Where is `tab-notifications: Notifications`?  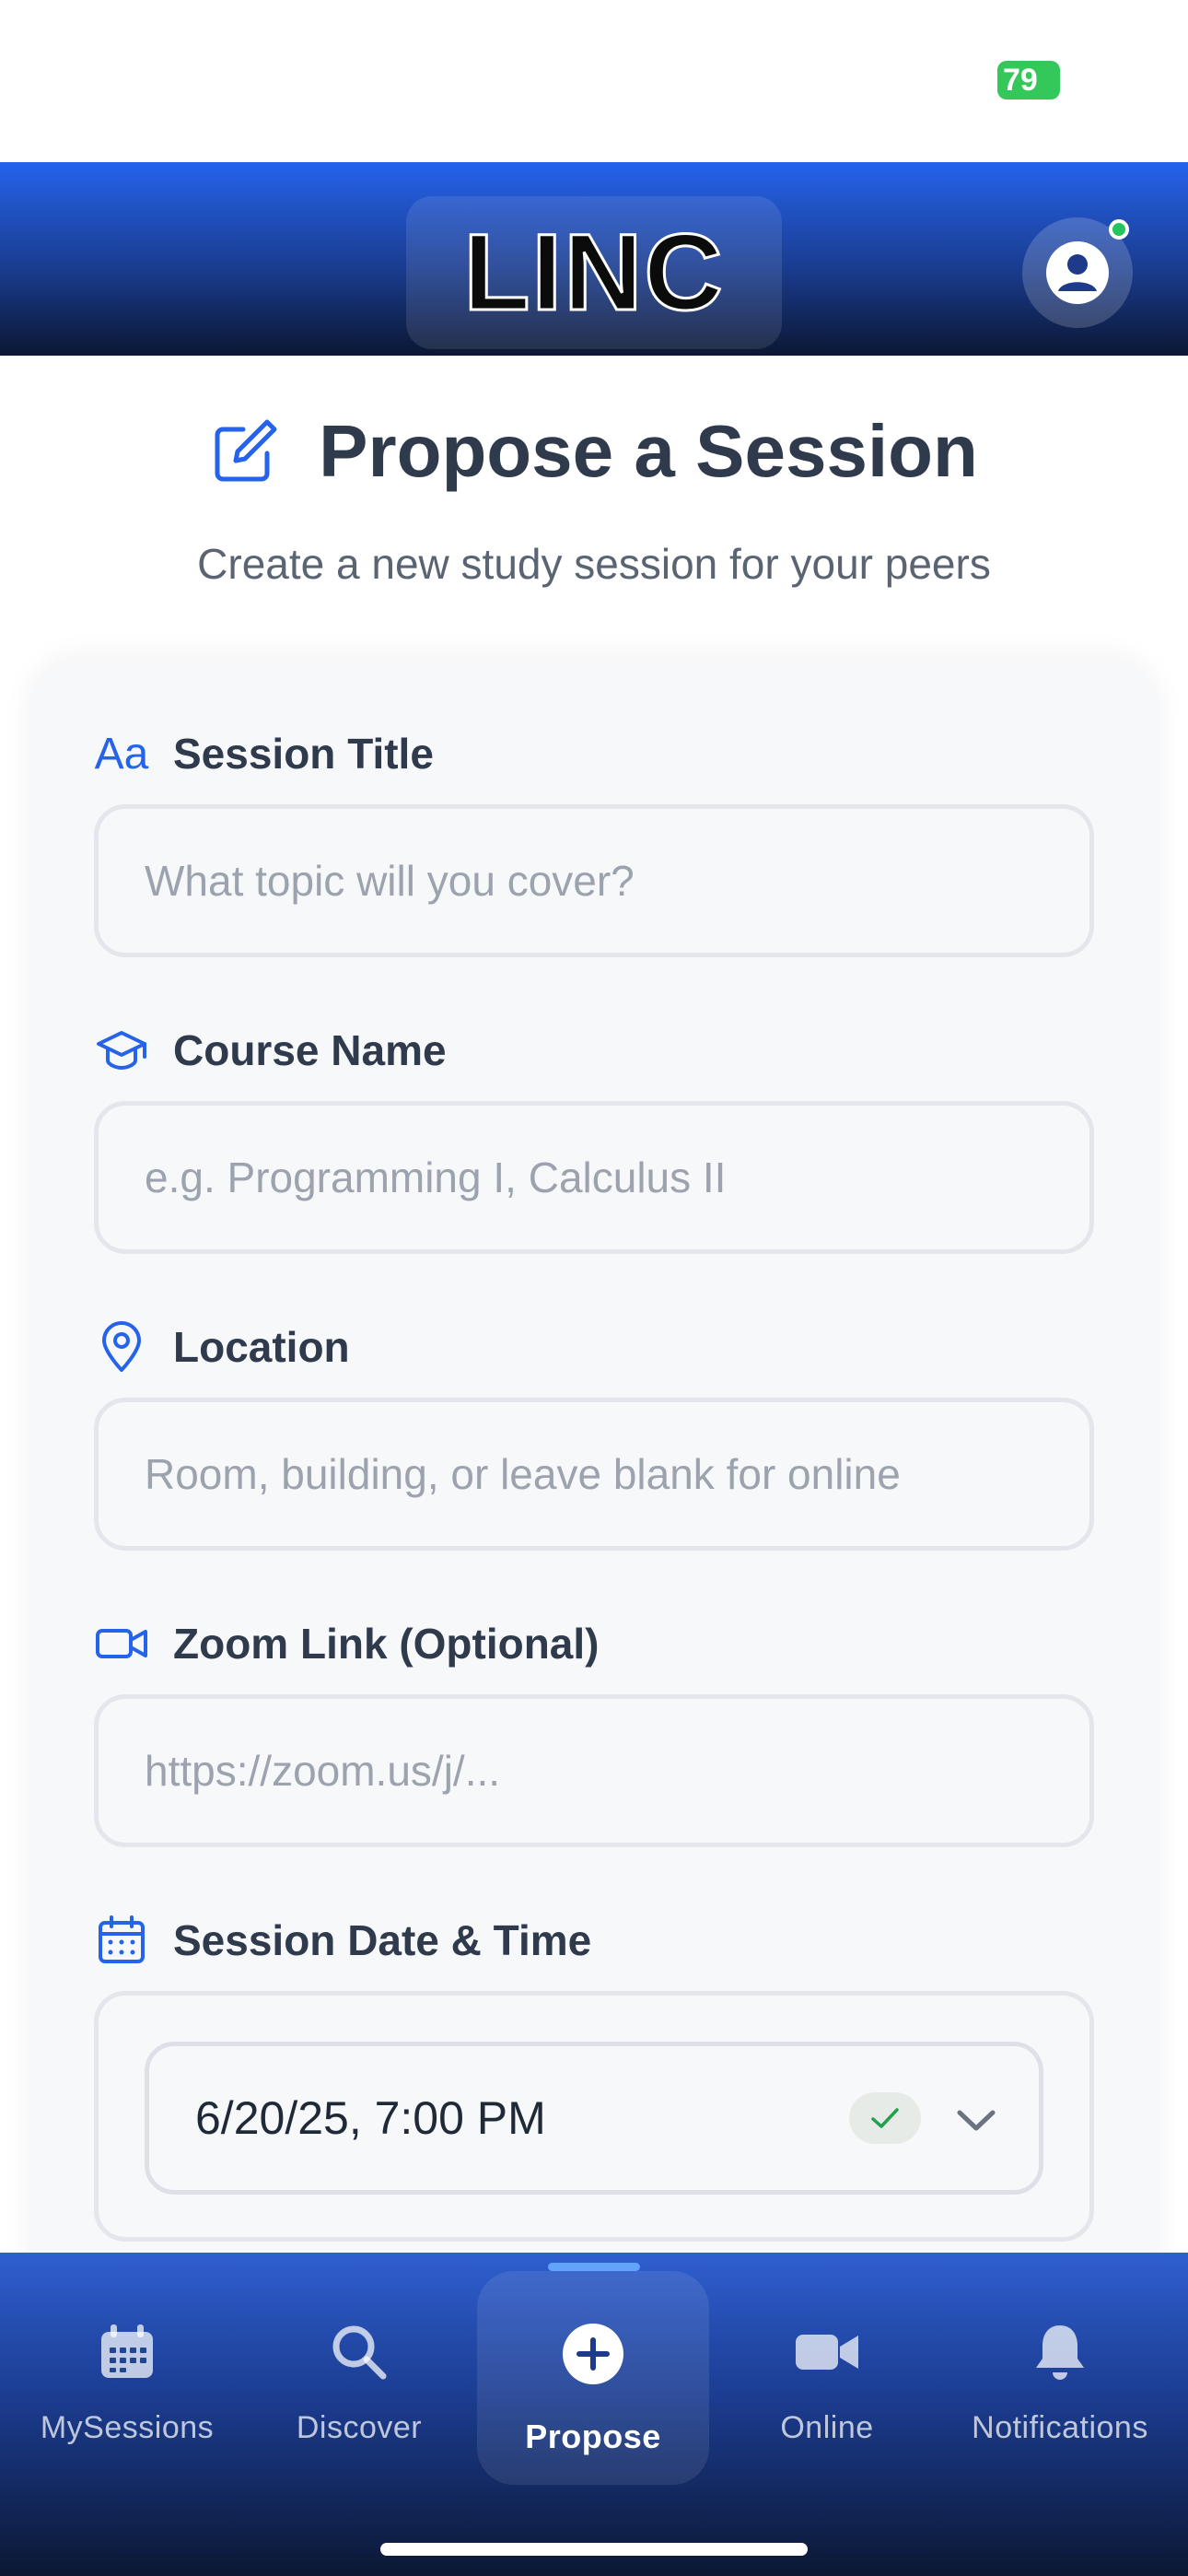 tab-notifications: Notifications is located at coordinates (1060, 2372).